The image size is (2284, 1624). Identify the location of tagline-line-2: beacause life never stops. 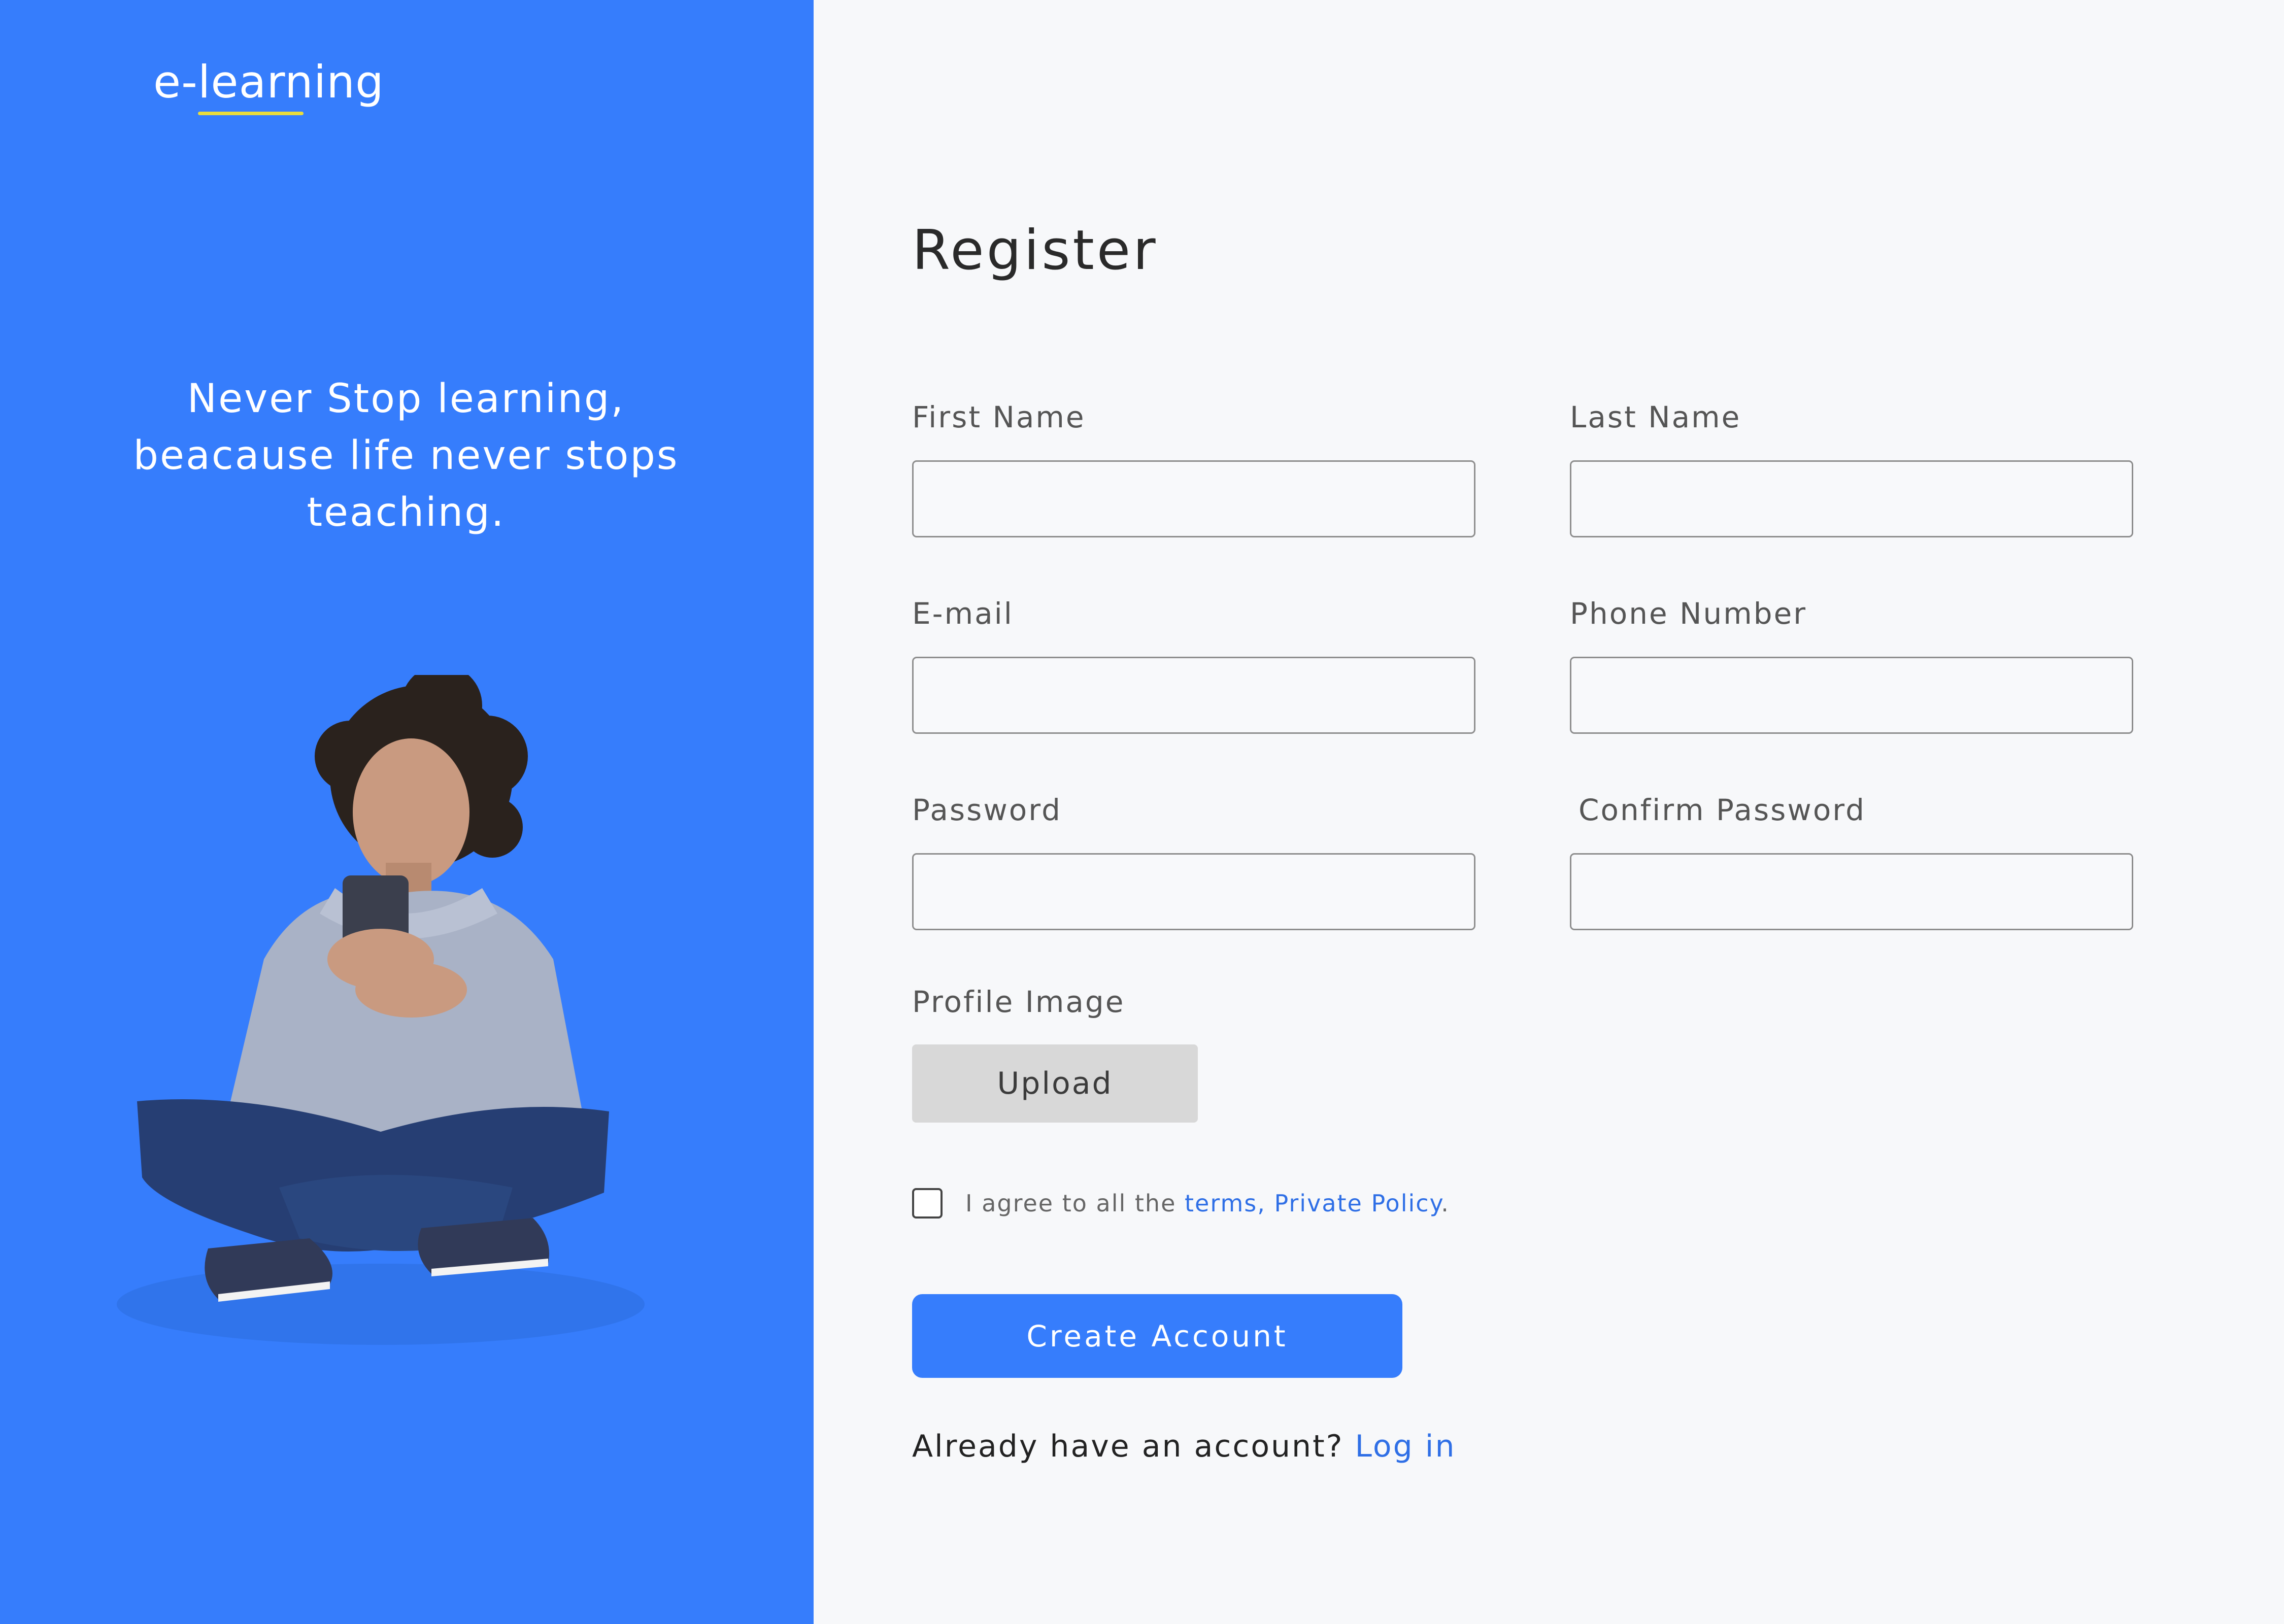
(406, 456).